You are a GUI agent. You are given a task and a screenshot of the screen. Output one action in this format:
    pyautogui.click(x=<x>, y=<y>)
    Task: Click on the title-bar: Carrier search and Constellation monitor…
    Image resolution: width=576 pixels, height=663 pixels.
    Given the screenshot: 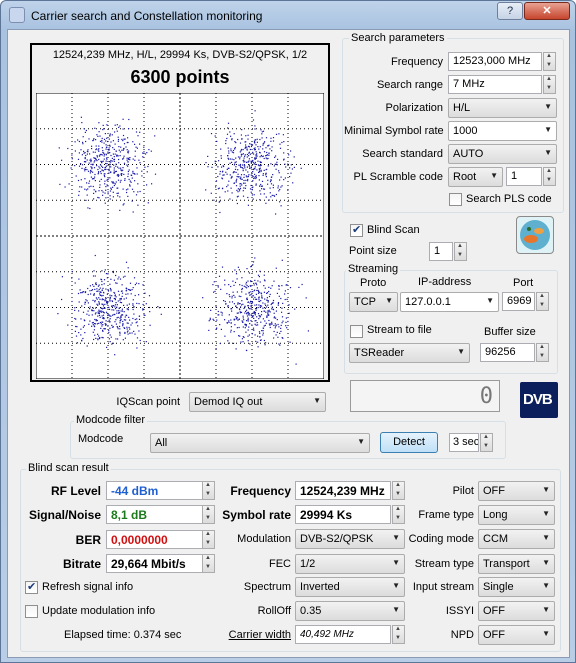 What is the action you would take?
    pyautogui.click(x=288, y=15)
    